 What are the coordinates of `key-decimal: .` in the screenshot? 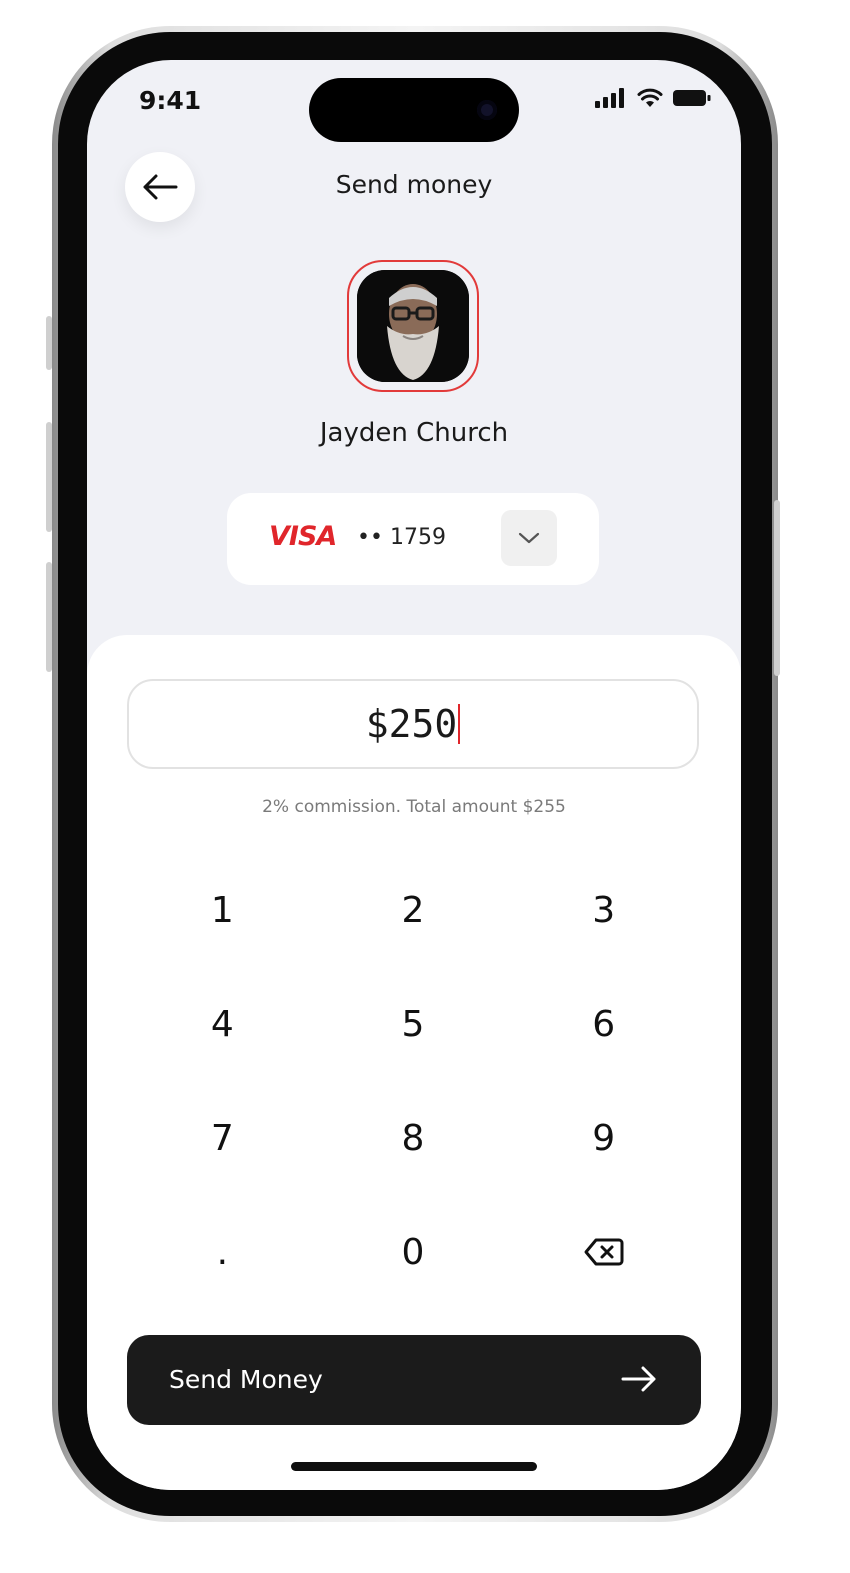 It's located at (222, 1252).